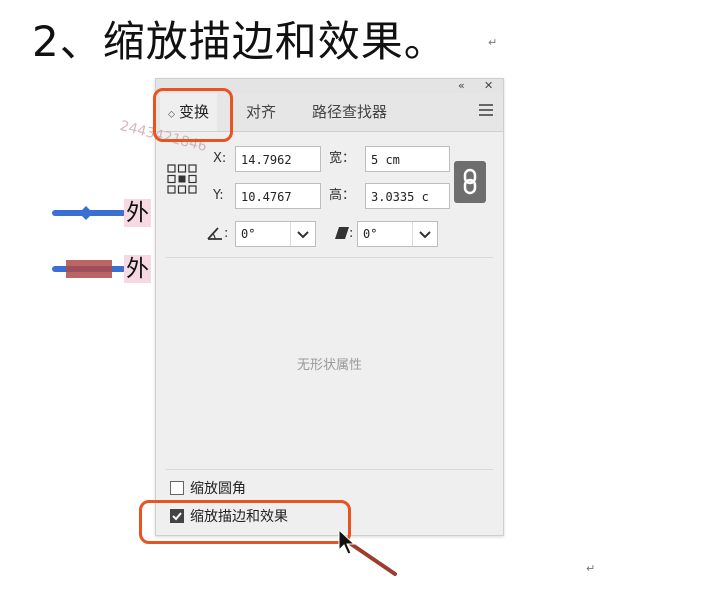 This screenshot has width=704, height=596. I want to click on height-label: 高：, so click(342, 195).